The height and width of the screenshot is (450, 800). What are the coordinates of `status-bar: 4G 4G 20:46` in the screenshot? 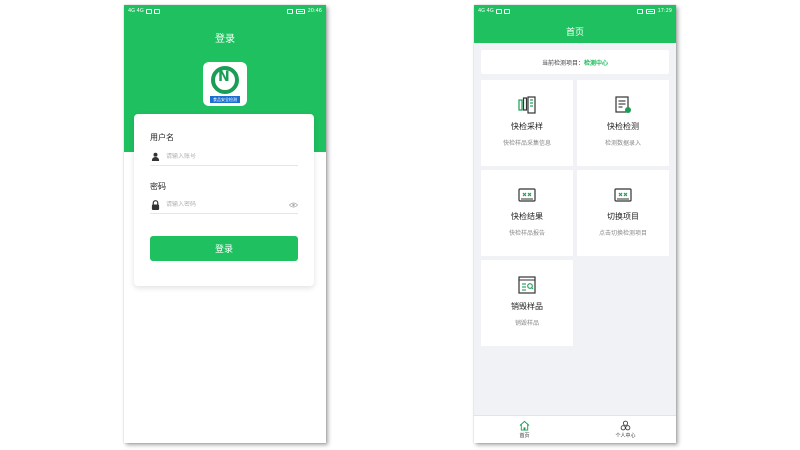 It's located at (225, 11).